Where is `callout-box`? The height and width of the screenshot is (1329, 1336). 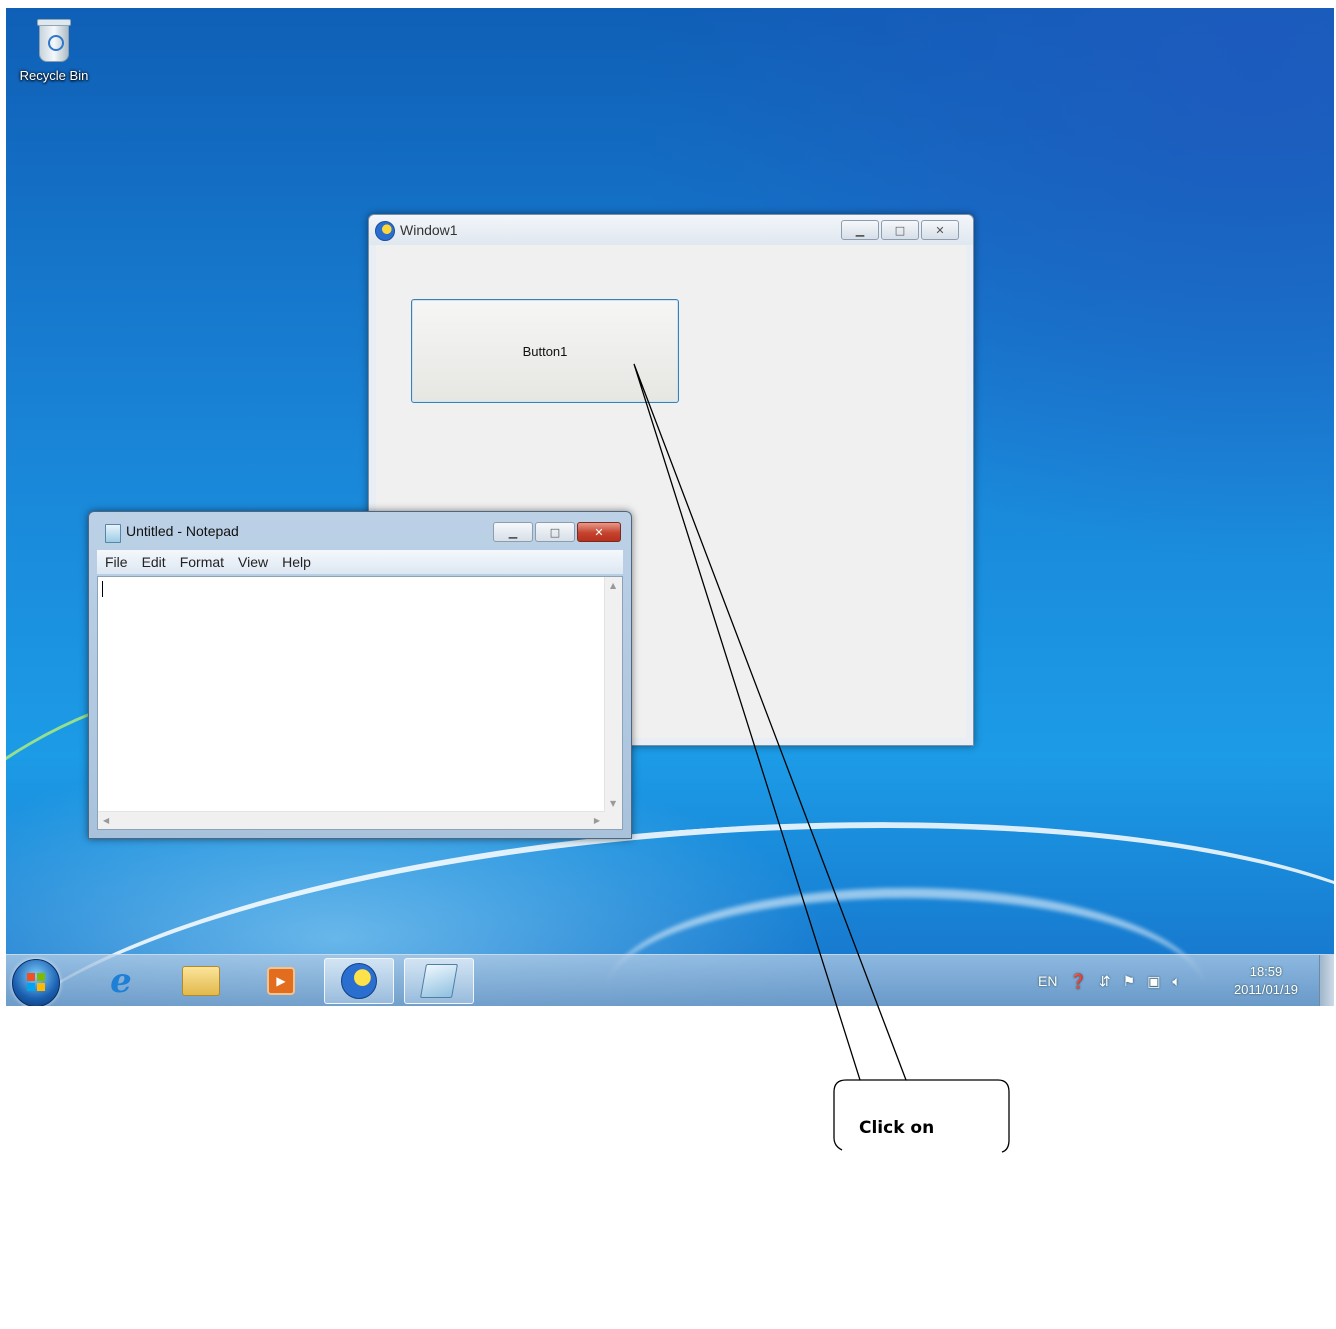
callout-box is located at coordinates (921, 1116).